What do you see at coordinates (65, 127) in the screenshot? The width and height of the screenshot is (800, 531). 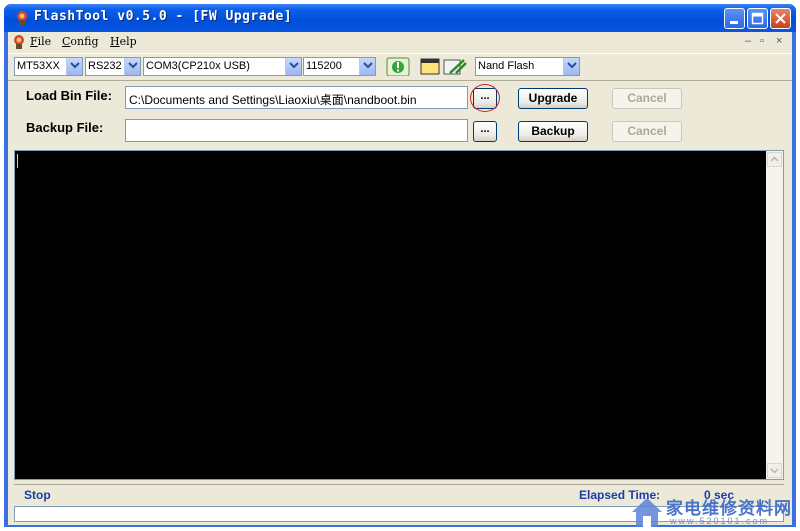 I see `backup-file-label: Backup File:` at bounding box center [65, 127].